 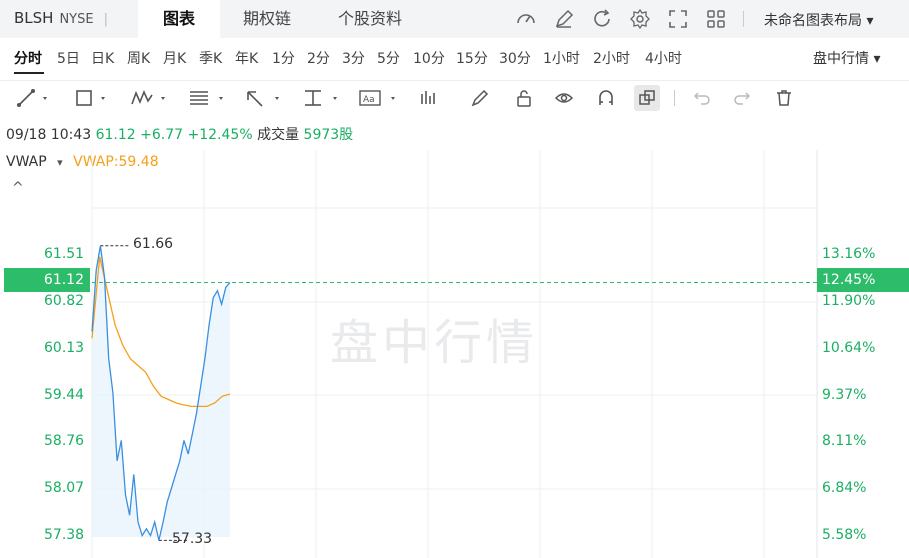 I want to click on y-right-tick: 11.90%, so click(x=849, y=301).